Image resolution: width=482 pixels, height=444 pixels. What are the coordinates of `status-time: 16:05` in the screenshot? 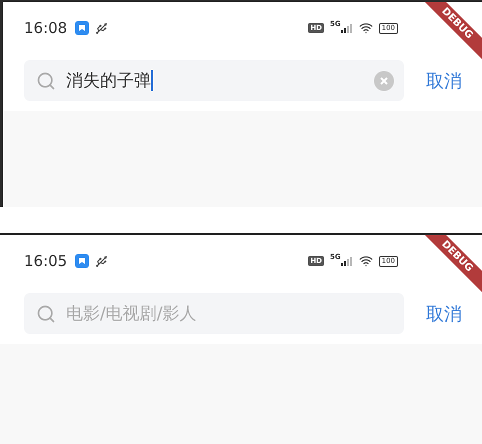 It's located at (46, 261).